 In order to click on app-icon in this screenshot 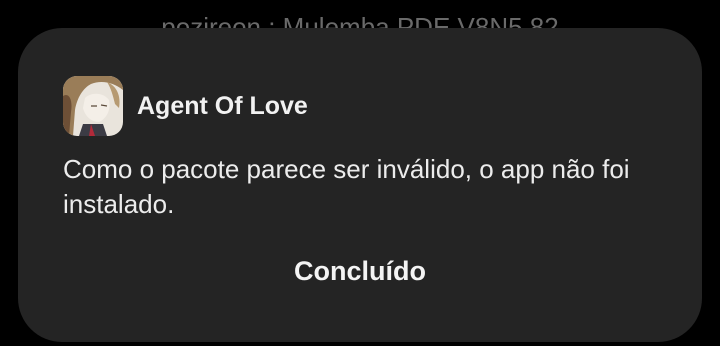, I will do `click(93, 106)`.